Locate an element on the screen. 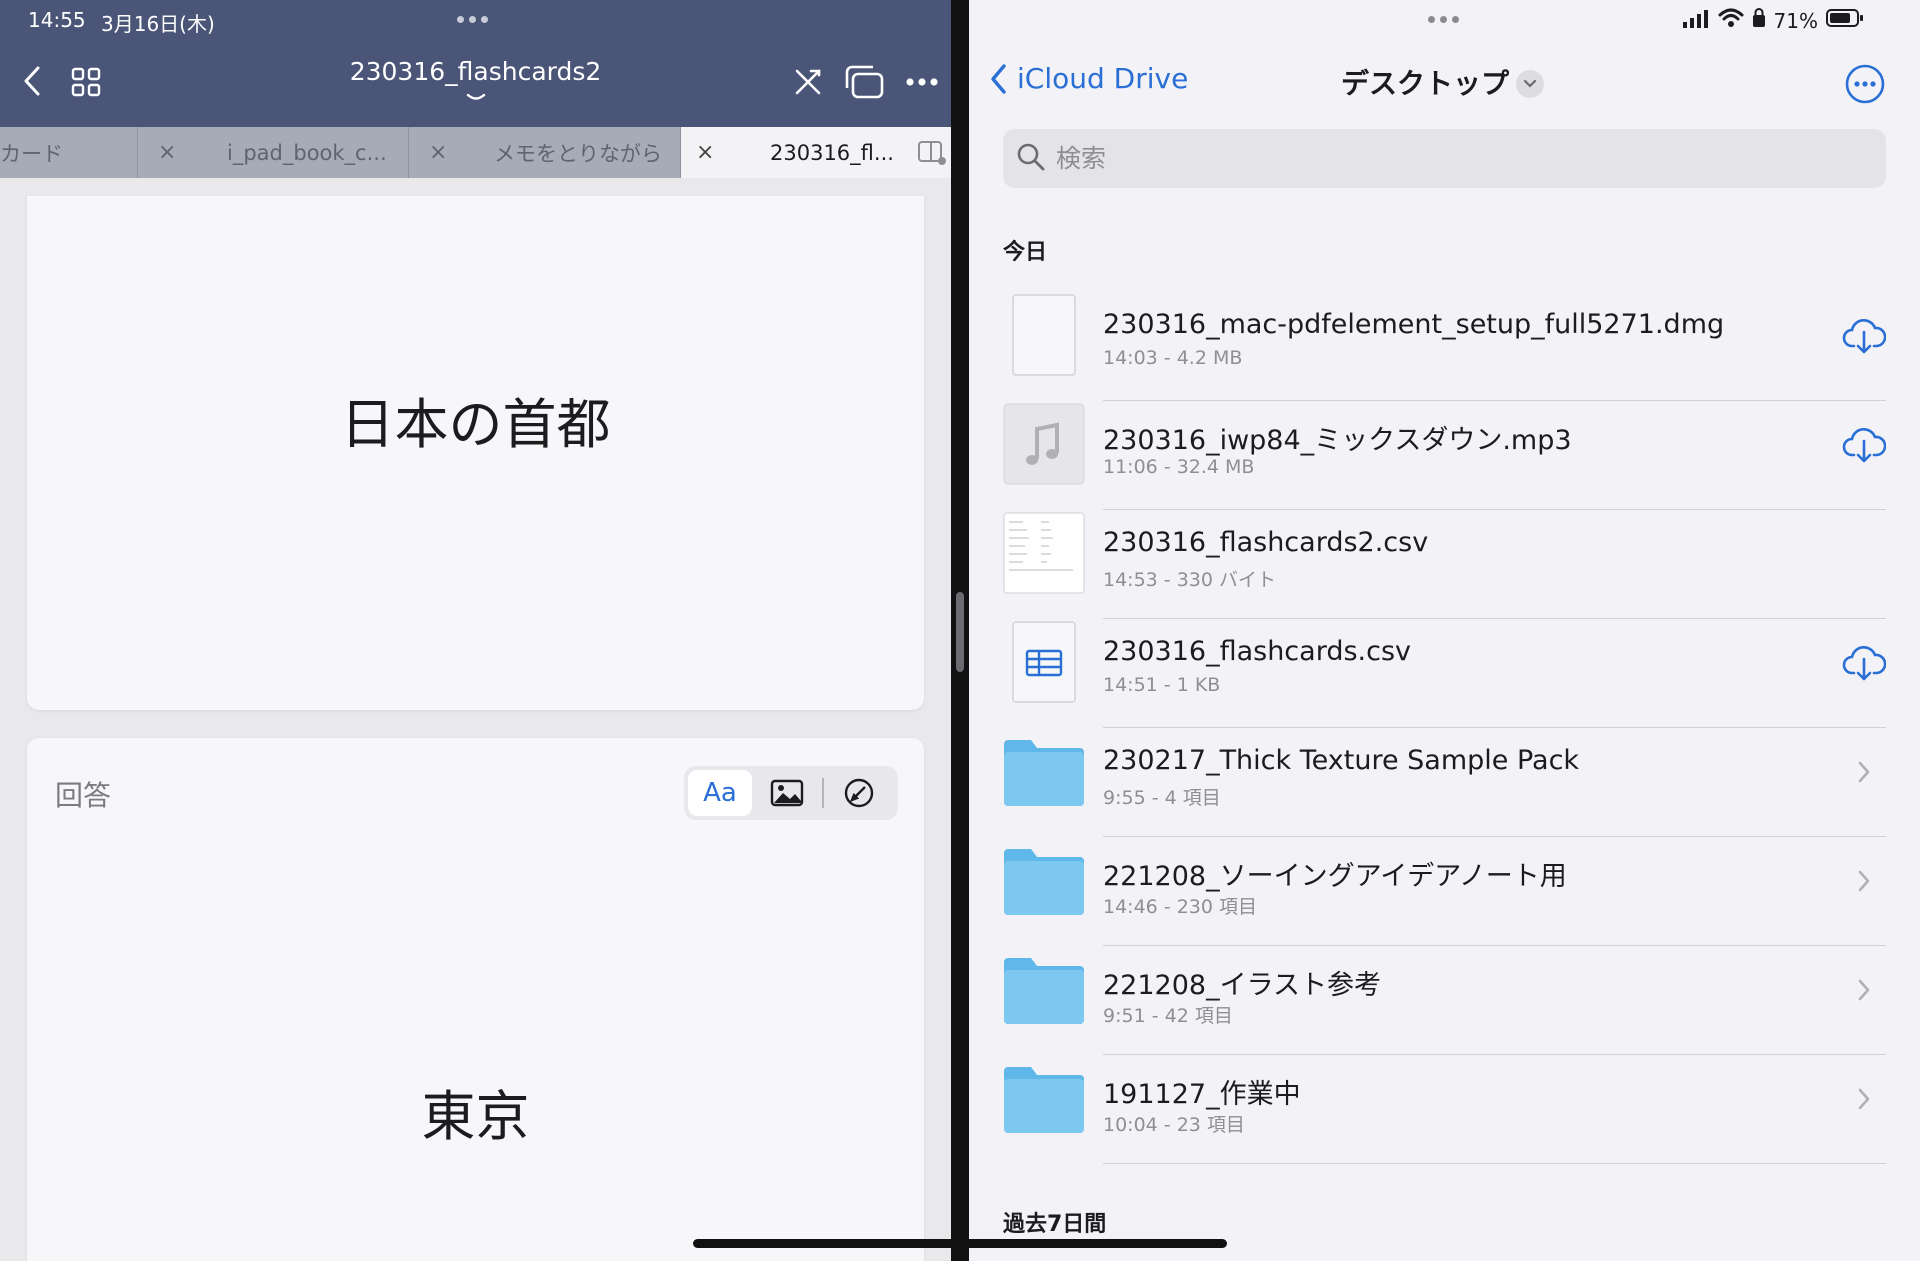 The width and height of the screenshot is (1920, 1261). back-label: iCloud Drive is located at coordinates (1103, 78).